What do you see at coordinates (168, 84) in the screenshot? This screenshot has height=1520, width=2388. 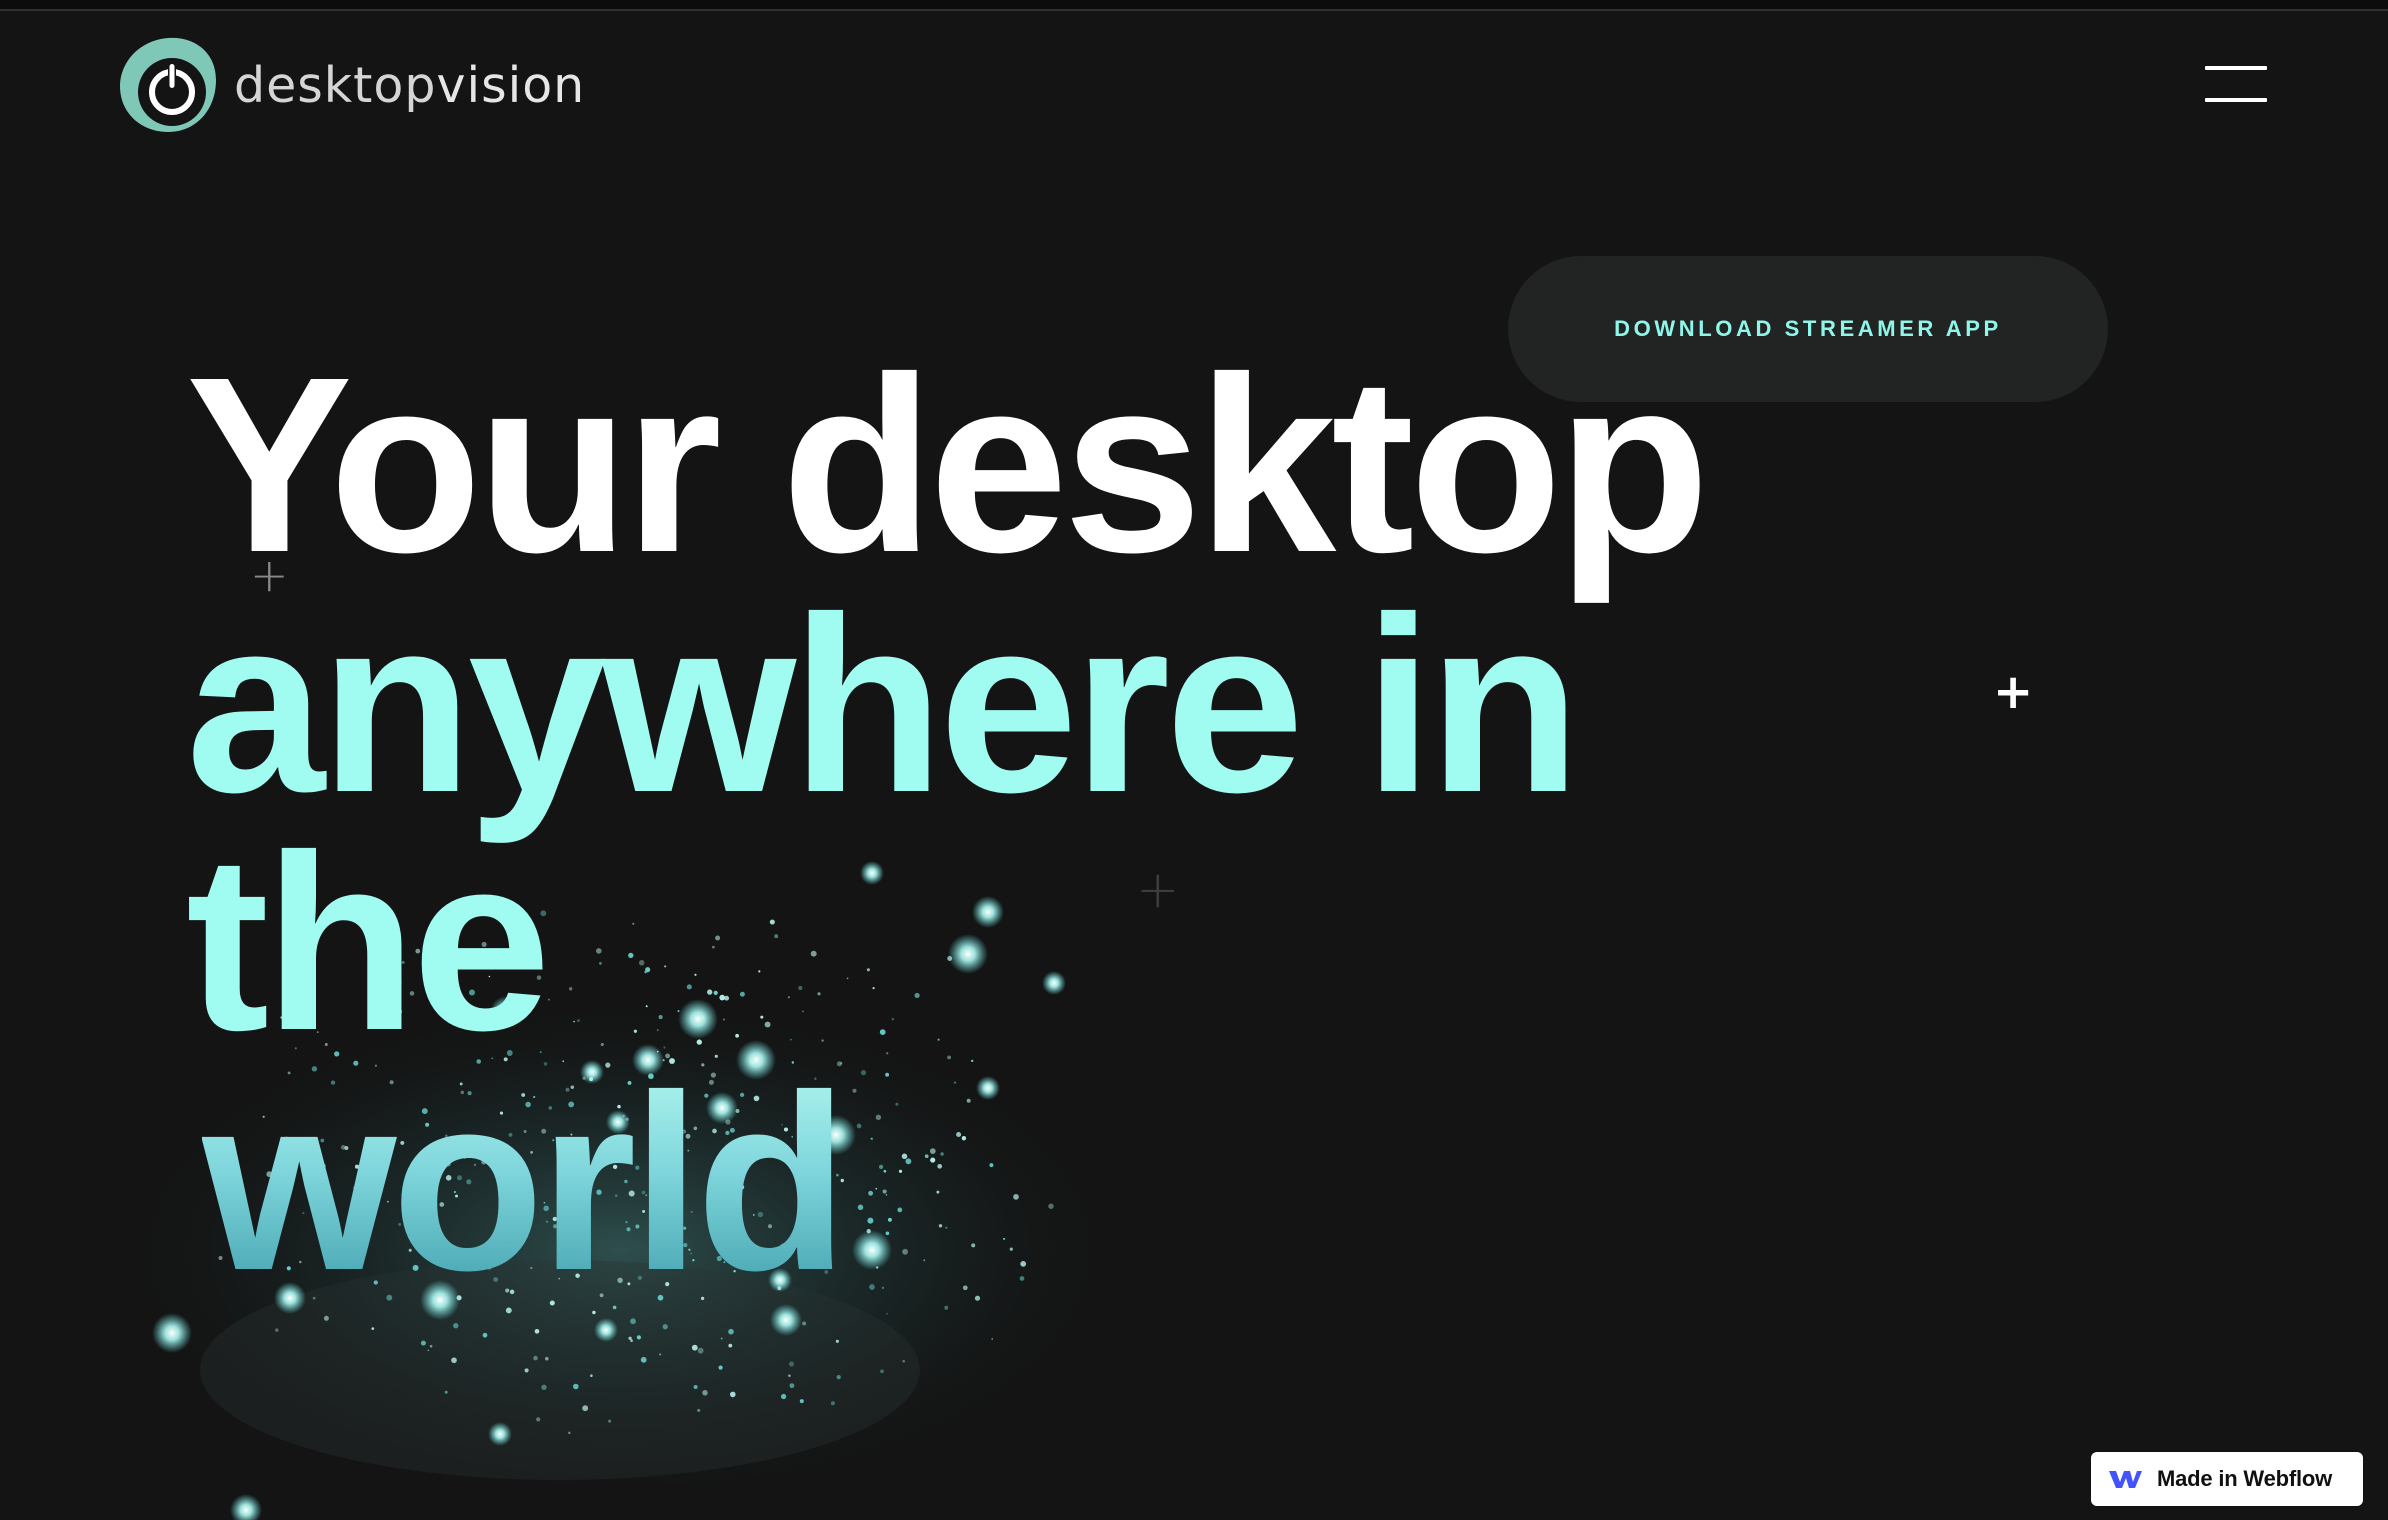 I see `power-icon` at bounding box center [168, 84].